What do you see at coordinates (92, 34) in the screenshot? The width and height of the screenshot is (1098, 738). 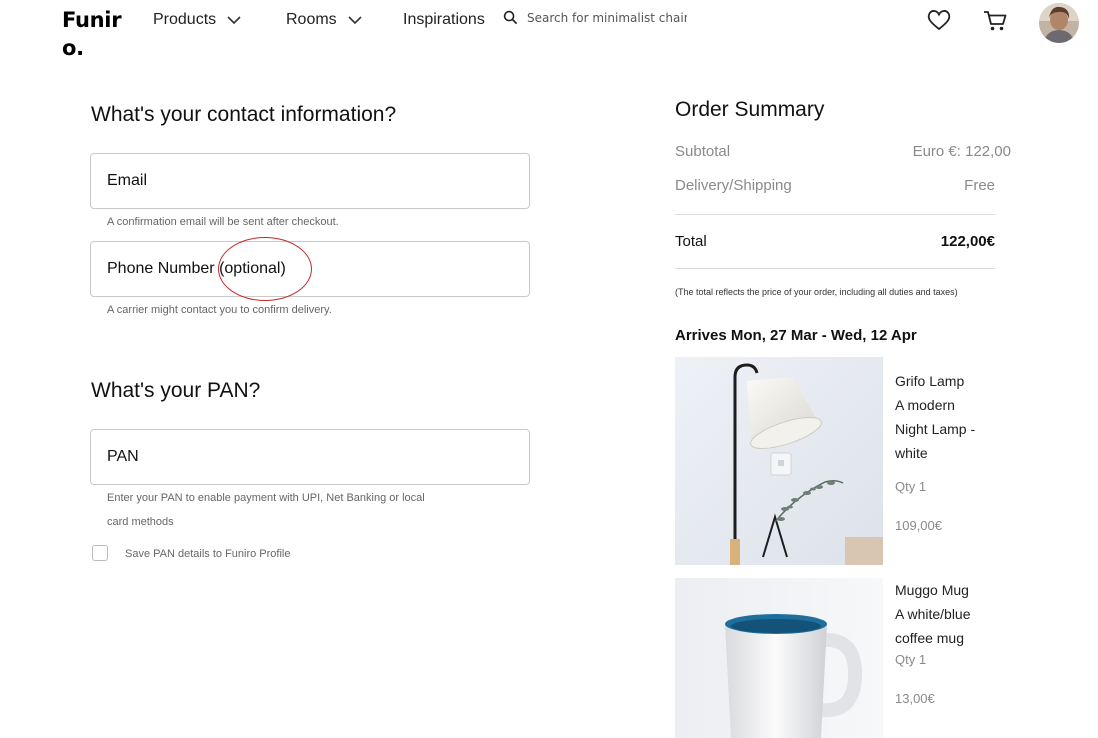 I see `logo: Funiro.` at bounding box center [92, 34].